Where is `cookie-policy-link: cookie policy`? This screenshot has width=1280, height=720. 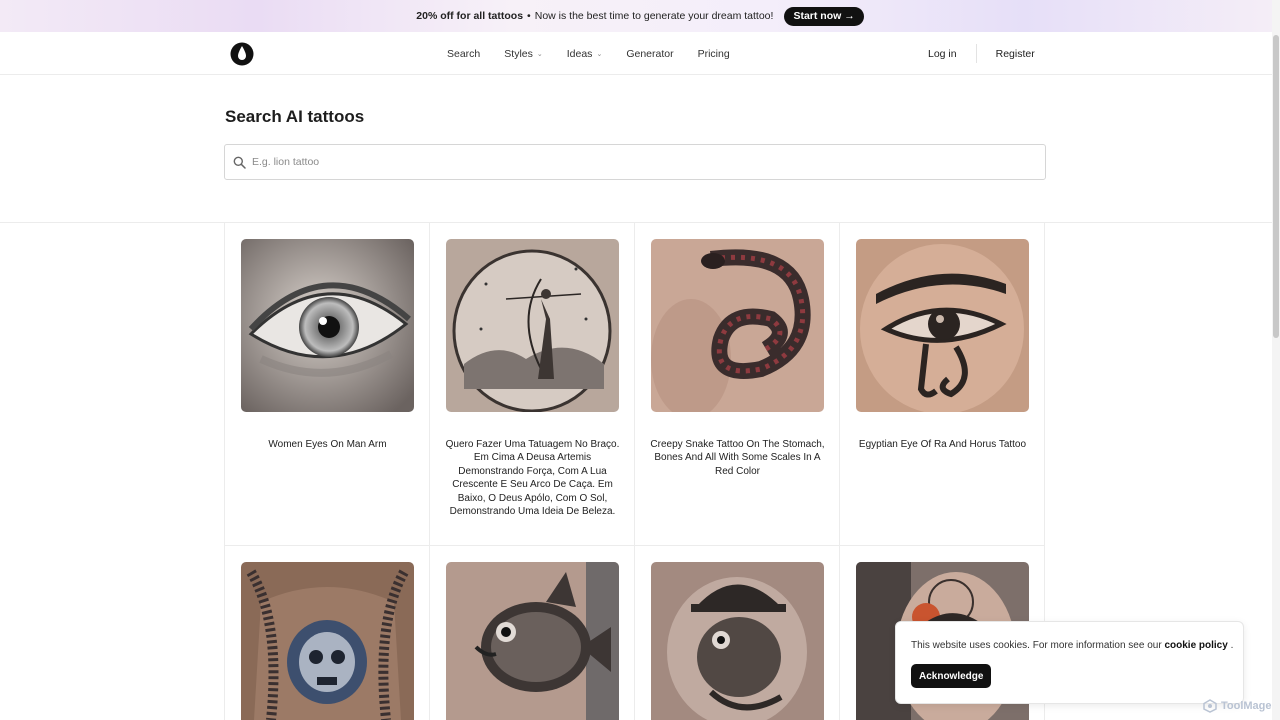 cookie-policy-link: cookie policy is located at coordinates (1195, 645).